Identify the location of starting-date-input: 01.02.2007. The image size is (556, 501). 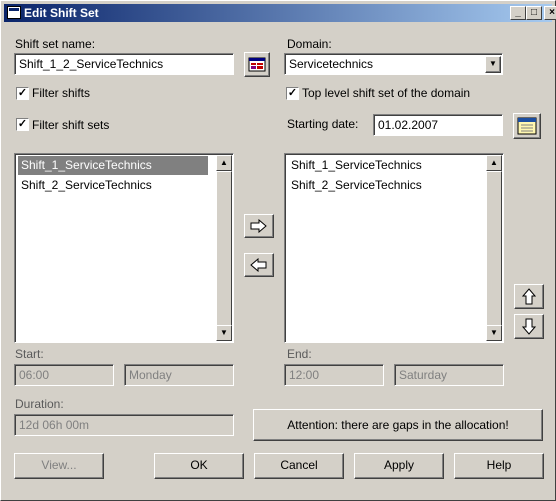
(438, 125).